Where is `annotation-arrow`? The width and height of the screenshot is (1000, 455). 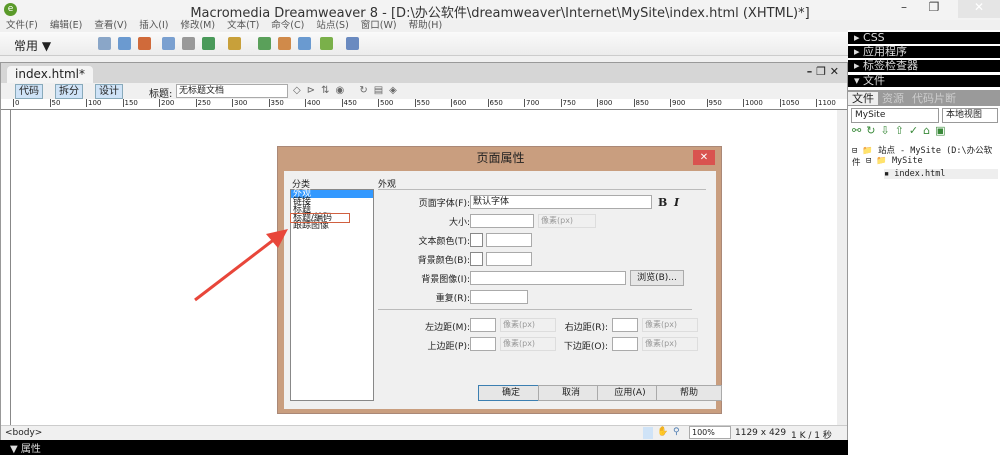 annotation-arrow is located at coordinates (241, 265).